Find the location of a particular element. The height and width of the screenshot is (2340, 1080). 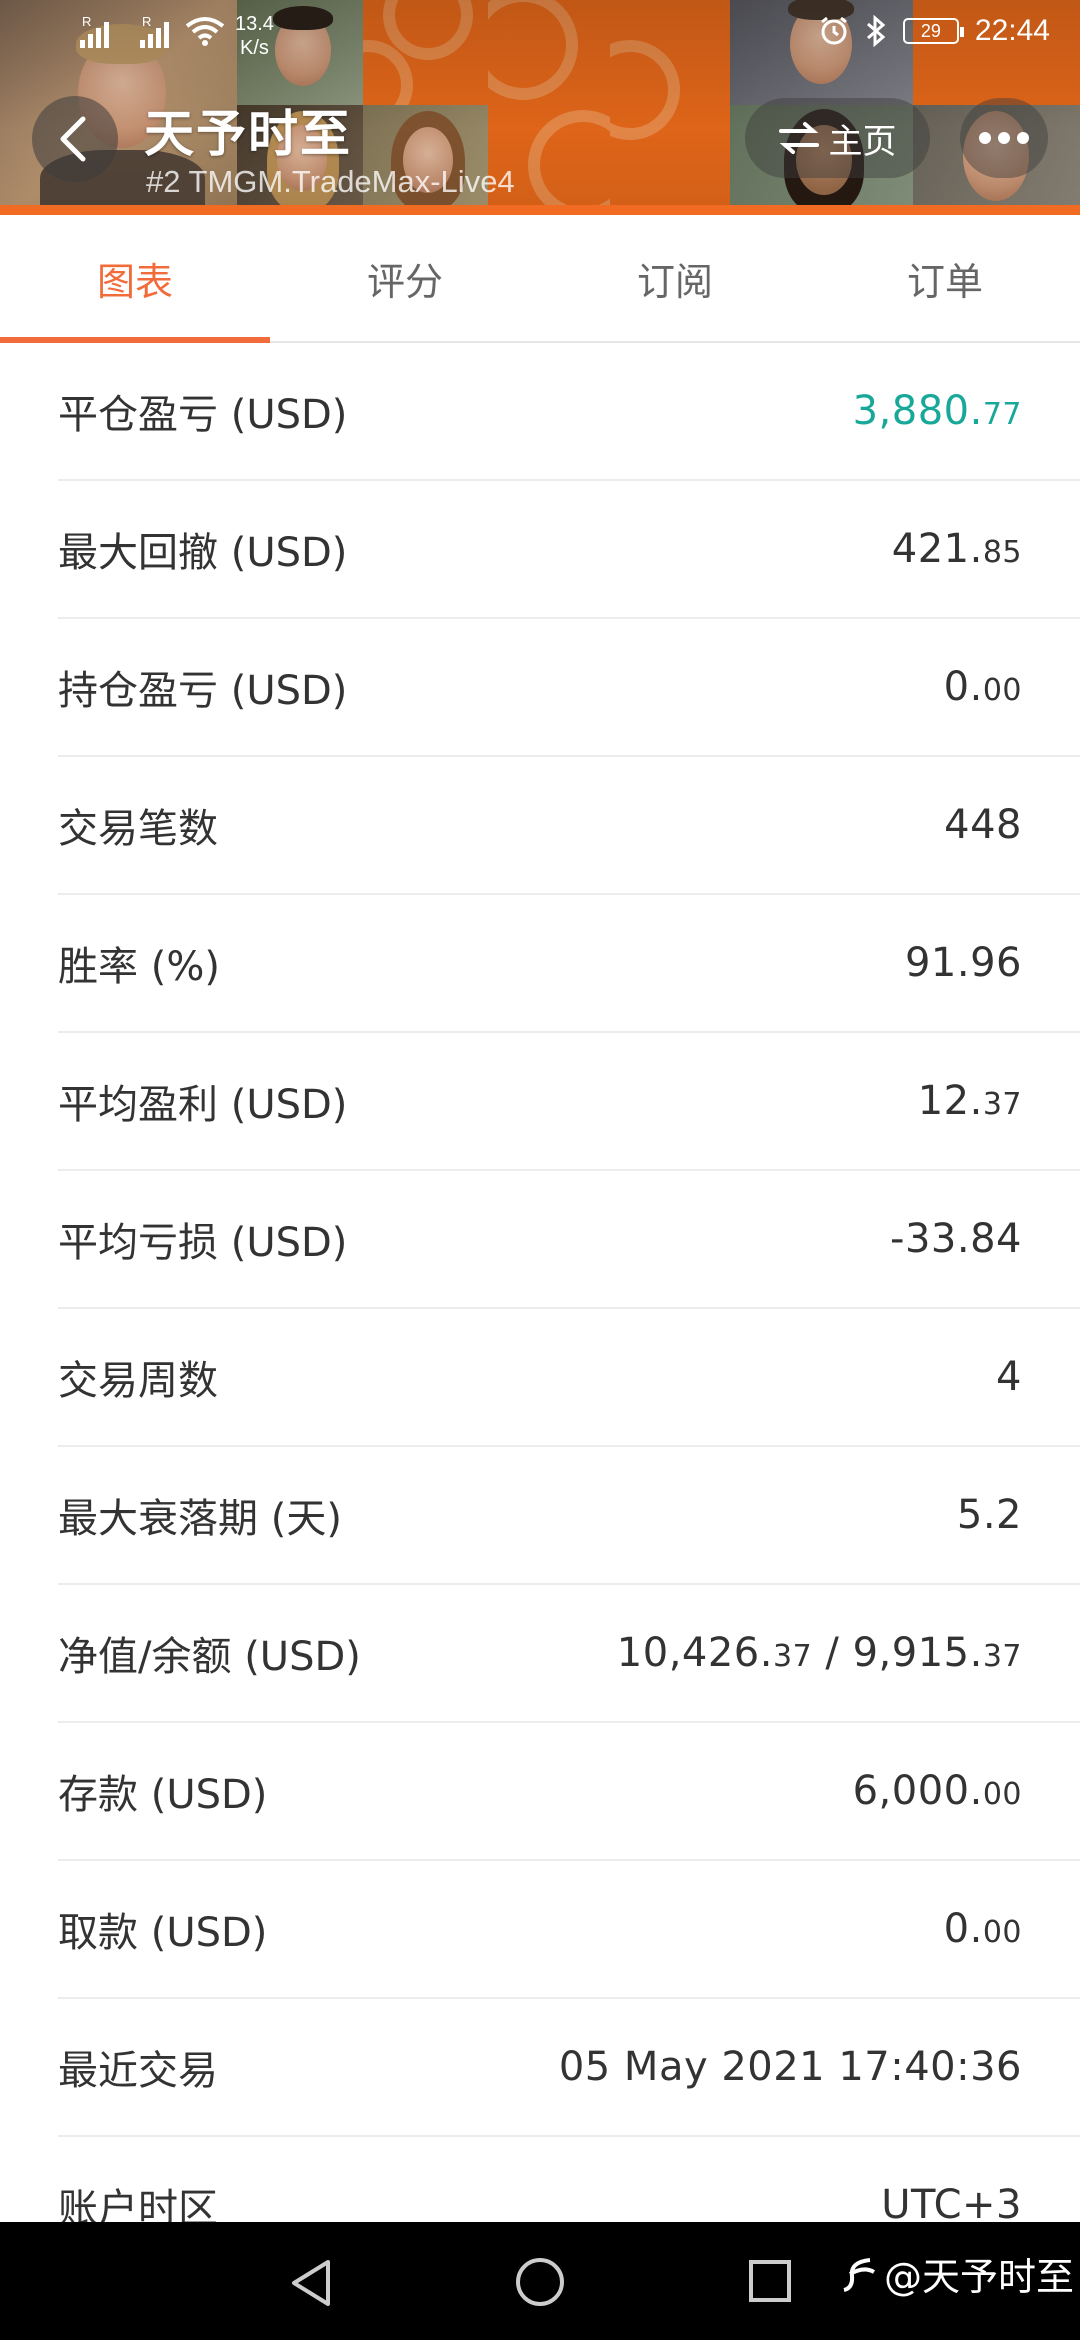

stat-value: 421.85 is located at coordinates (956, 549).